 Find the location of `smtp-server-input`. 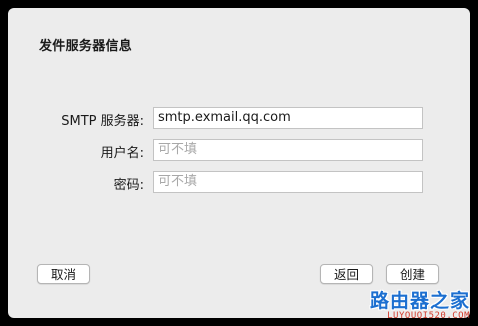

smtp-server-input is located at coordinates (288, 118).